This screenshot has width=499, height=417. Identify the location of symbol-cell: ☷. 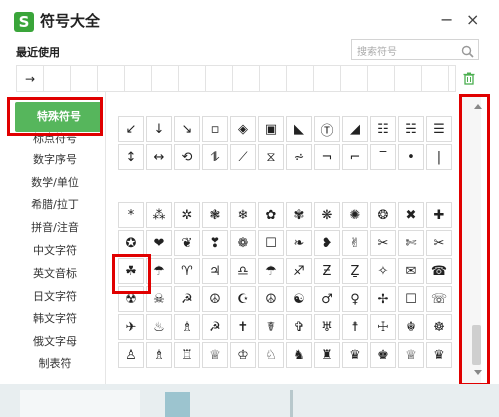
(383, 129).